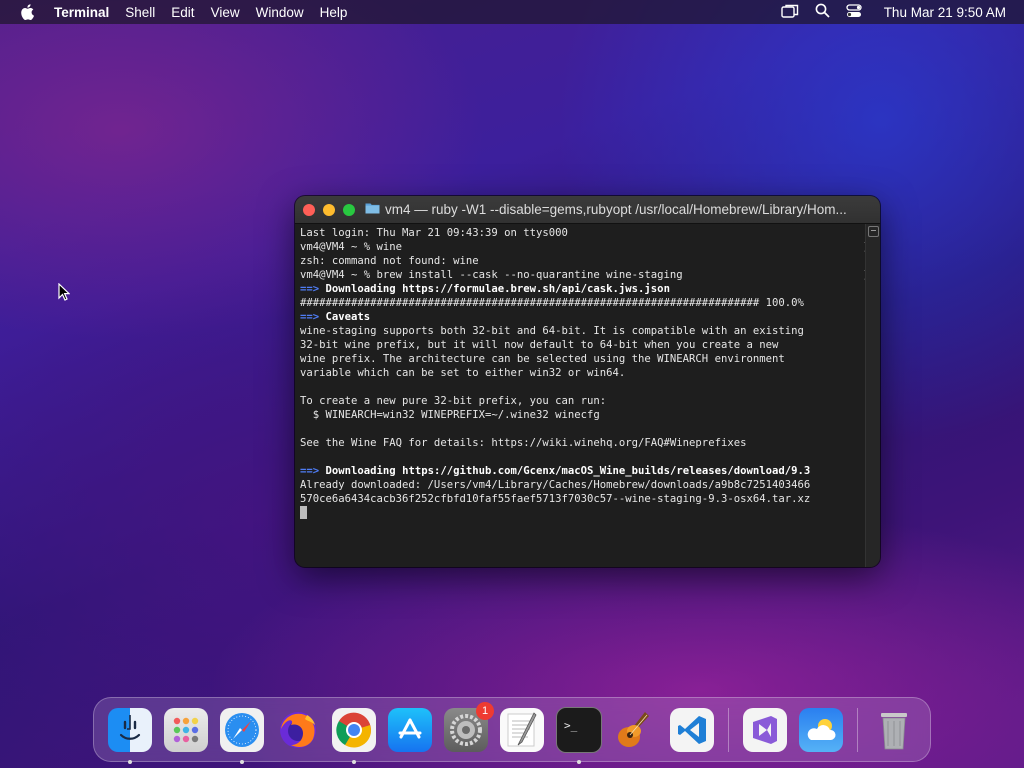 This screenshot has height=768, width=1024. Describe the element at coordinates (85, 12) in the screenshot. I see `app-name-menu: Terminal` at that location.